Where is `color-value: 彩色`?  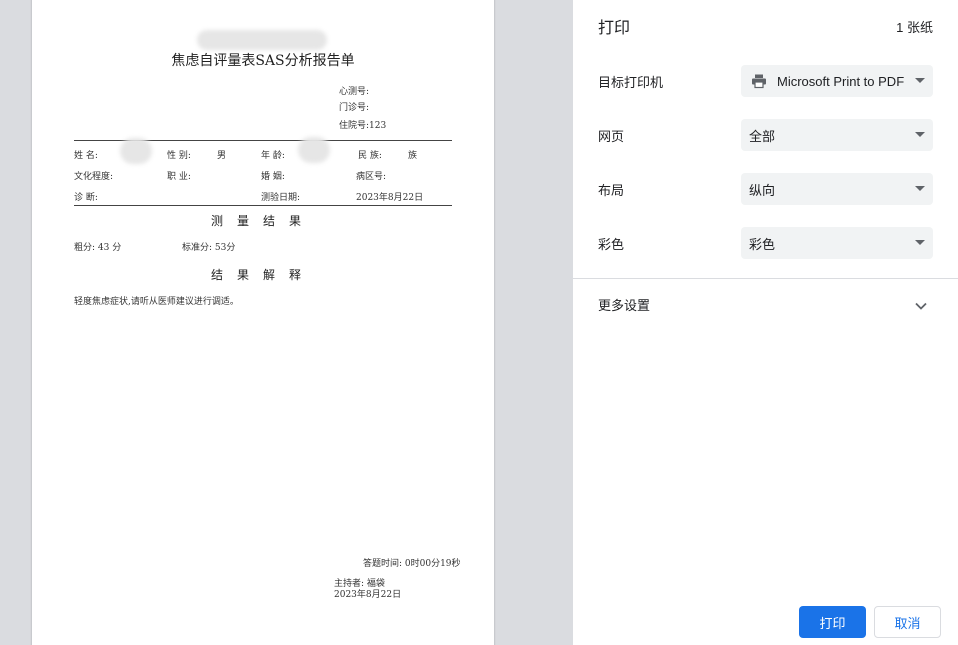 color-value: 彩色 is located at coordinates (762, 244).